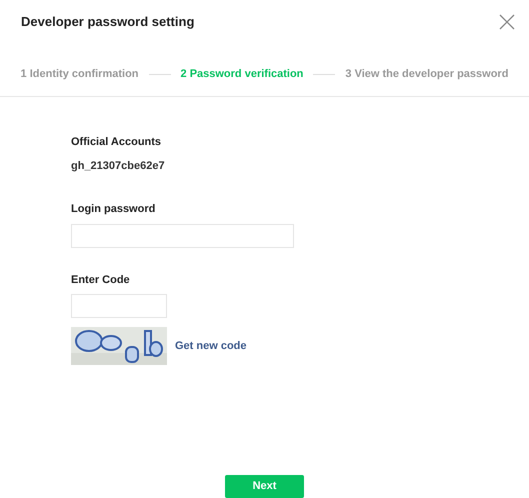 This screenshot has height=498, width=529. Describe the element at coordinates (116, 142) in the screenshot. I see `field-label: Official Accounts` at that location.